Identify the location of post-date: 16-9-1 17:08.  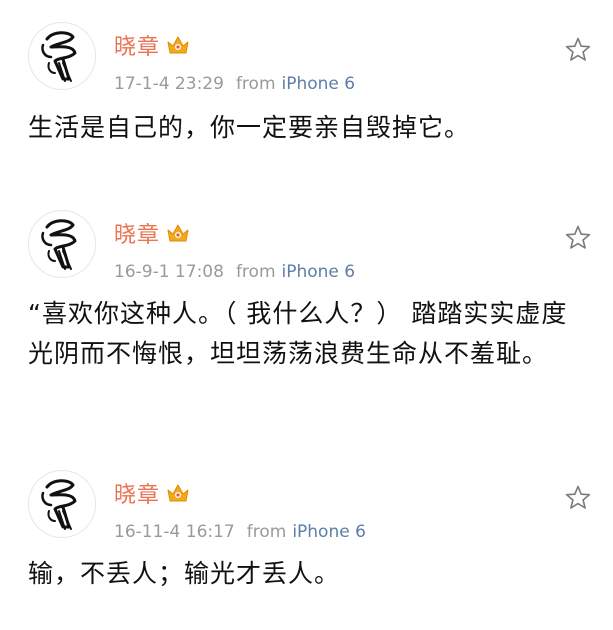
(169, 272).